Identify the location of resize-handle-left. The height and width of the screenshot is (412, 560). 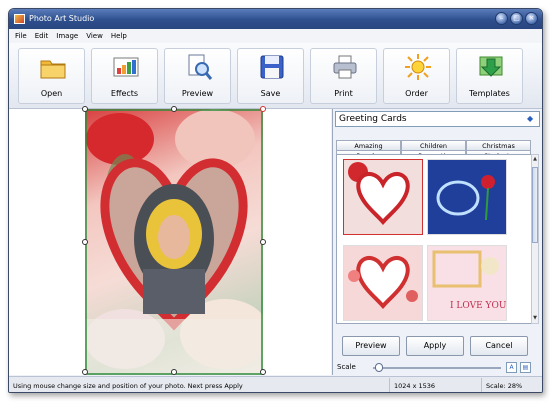
(85, 242).